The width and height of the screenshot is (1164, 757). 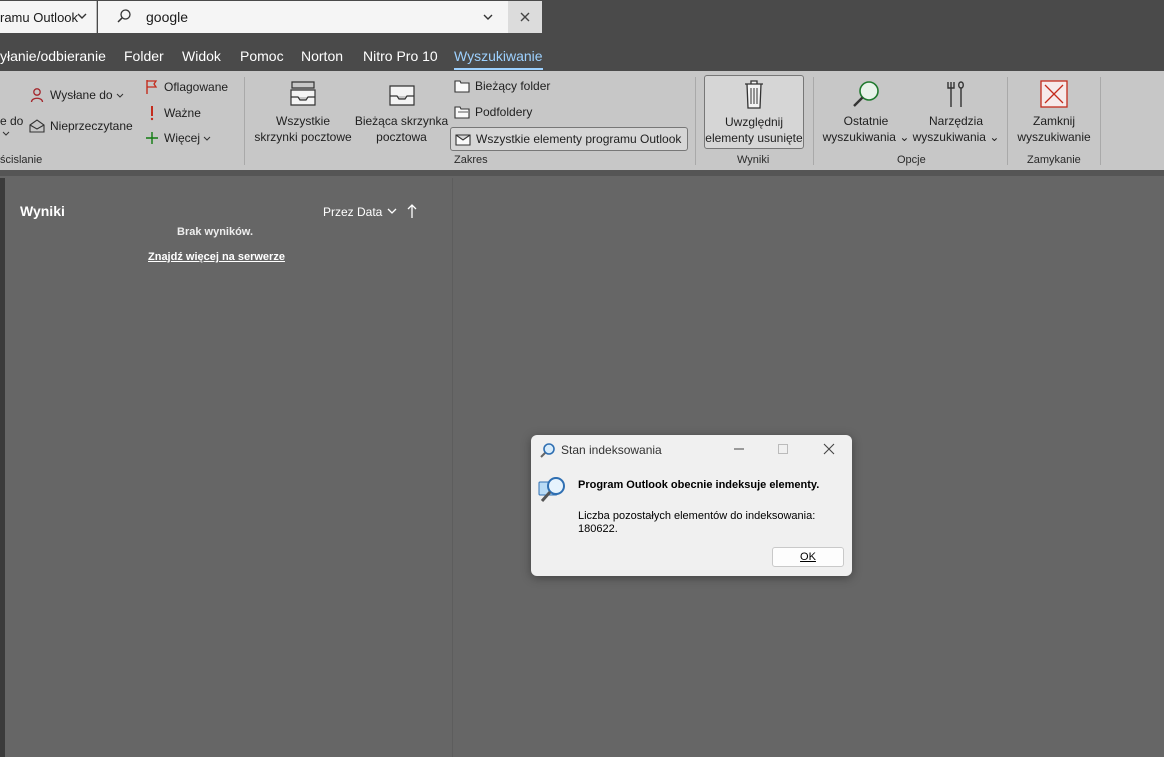 I want to click on unread-button: Nieprzeczytane, so click(x=81, y=126).